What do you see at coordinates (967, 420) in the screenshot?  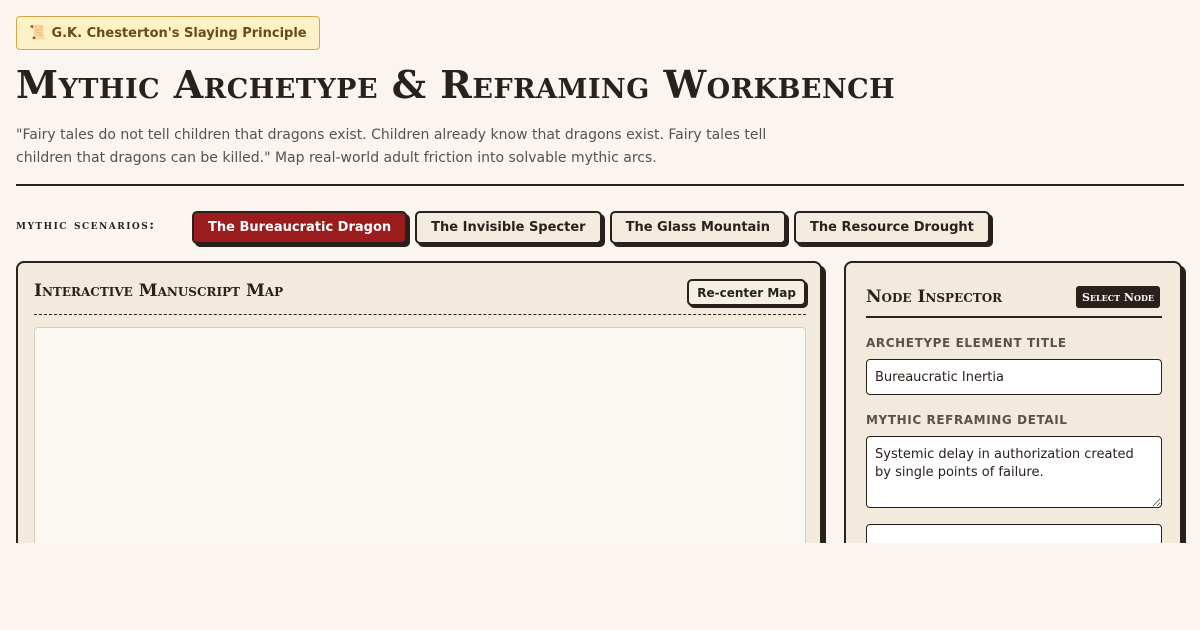 I see `reframing-detail-label: Mythic Reframing Detail` at bounding box center [967, 420].